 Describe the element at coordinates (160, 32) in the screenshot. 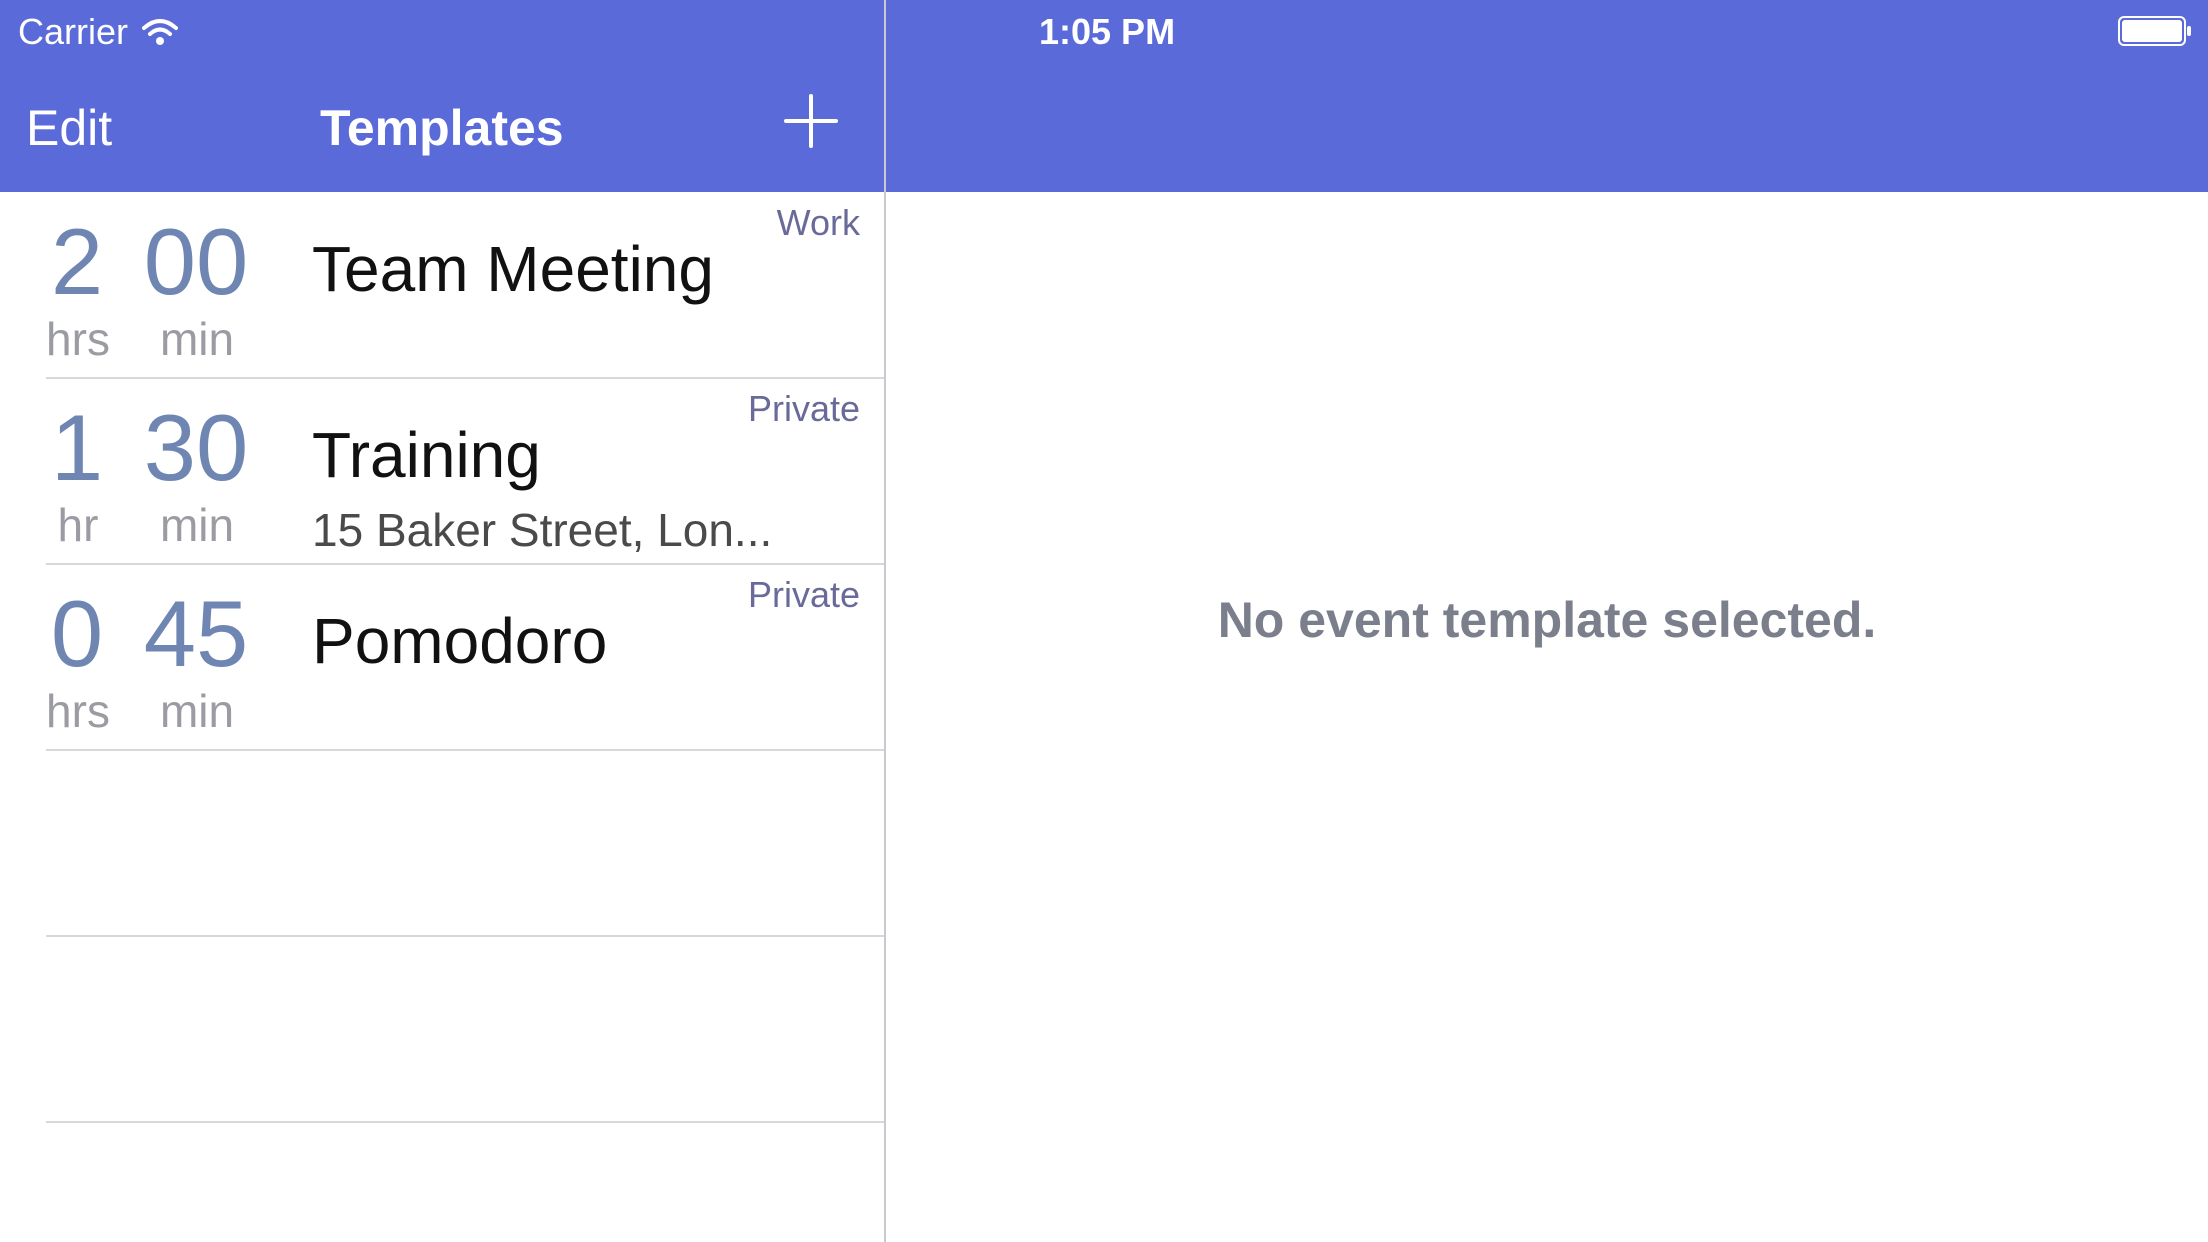

I see `wifi-icon` at that location.